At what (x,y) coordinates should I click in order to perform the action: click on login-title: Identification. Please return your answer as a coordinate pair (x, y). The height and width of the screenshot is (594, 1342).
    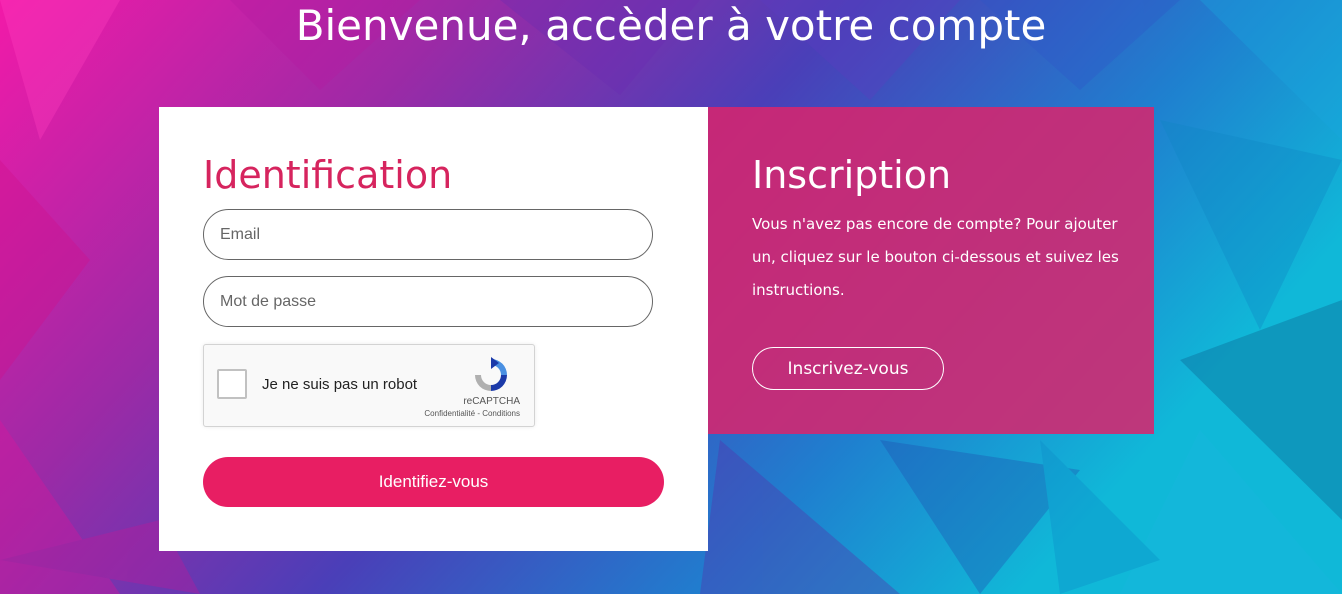
    Looking at the image, I should click on (328, 175).